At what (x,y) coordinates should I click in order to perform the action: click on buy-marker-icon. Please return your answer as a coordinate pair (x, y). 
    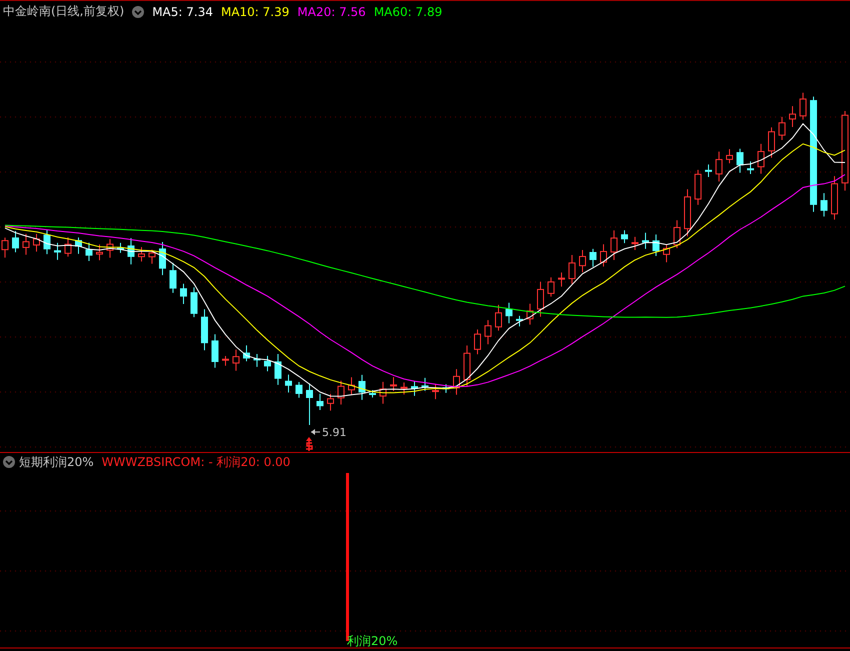
    Looking at the image, I should click on (309, 444).